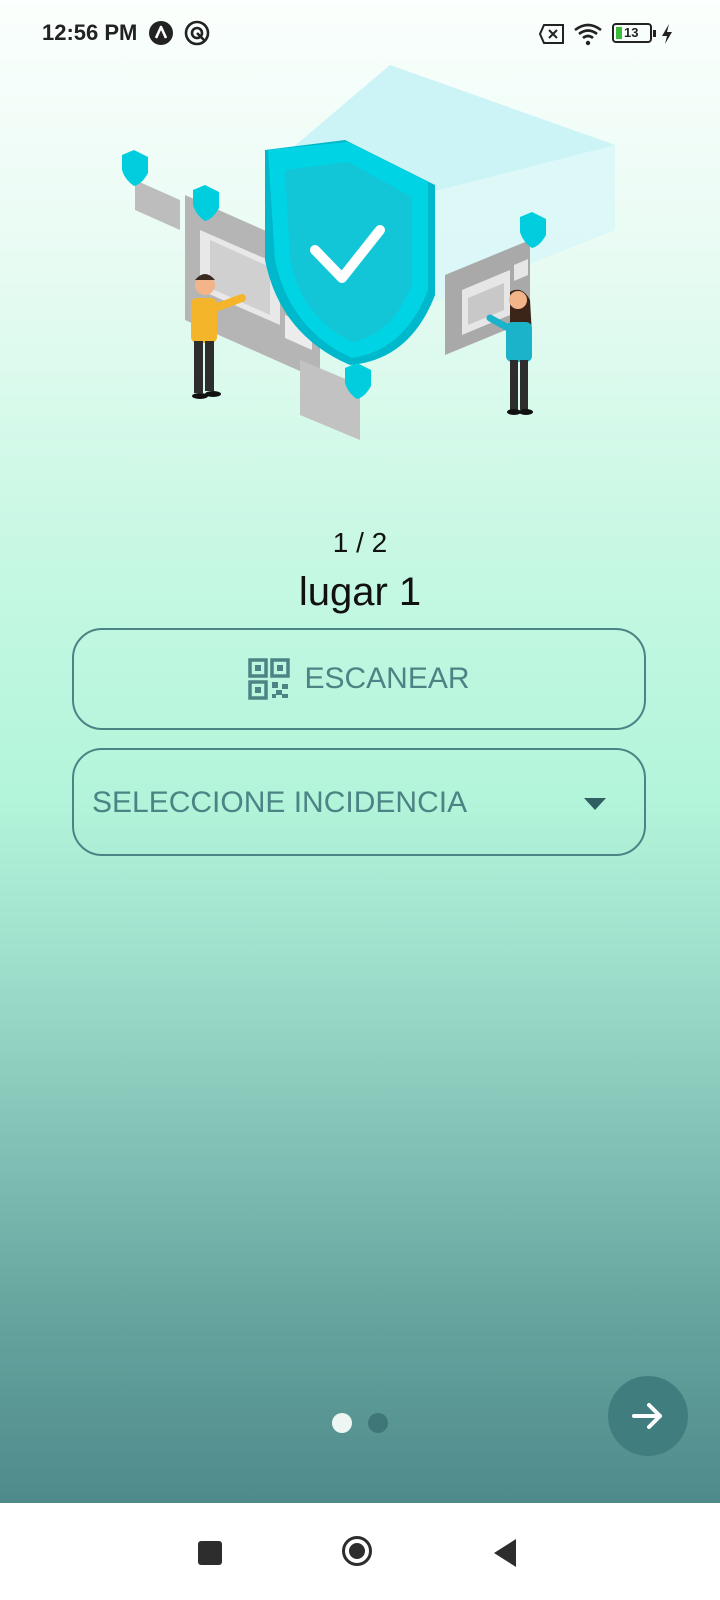 Image resolution: width=720 pixels, height=1600 pixels. Describe the element at coordinates (269, 679) in the screenshot. I see `qr-code-icon` at that location.